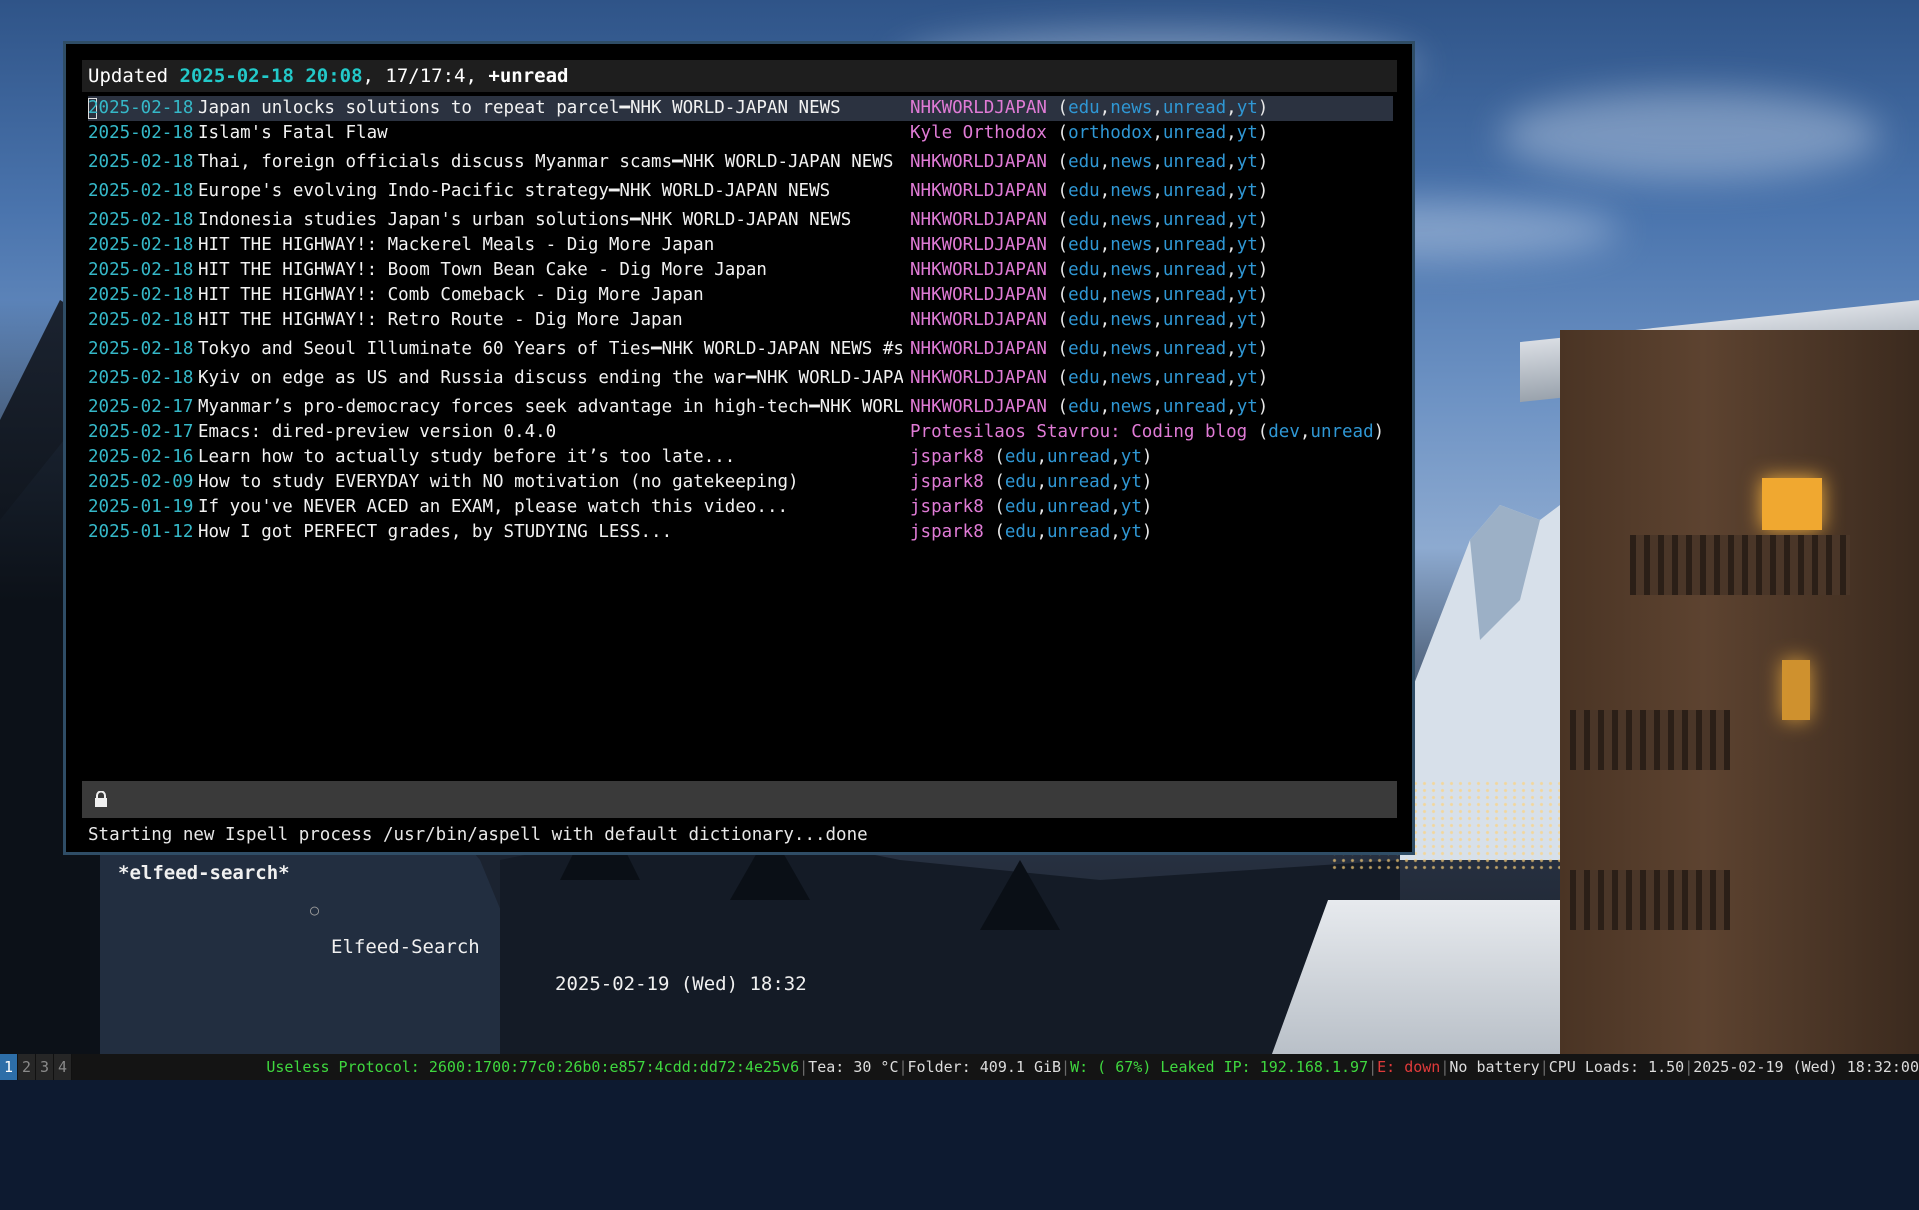  I want to click on entry-feed: Kyle Orthodox, so click(978, 133).